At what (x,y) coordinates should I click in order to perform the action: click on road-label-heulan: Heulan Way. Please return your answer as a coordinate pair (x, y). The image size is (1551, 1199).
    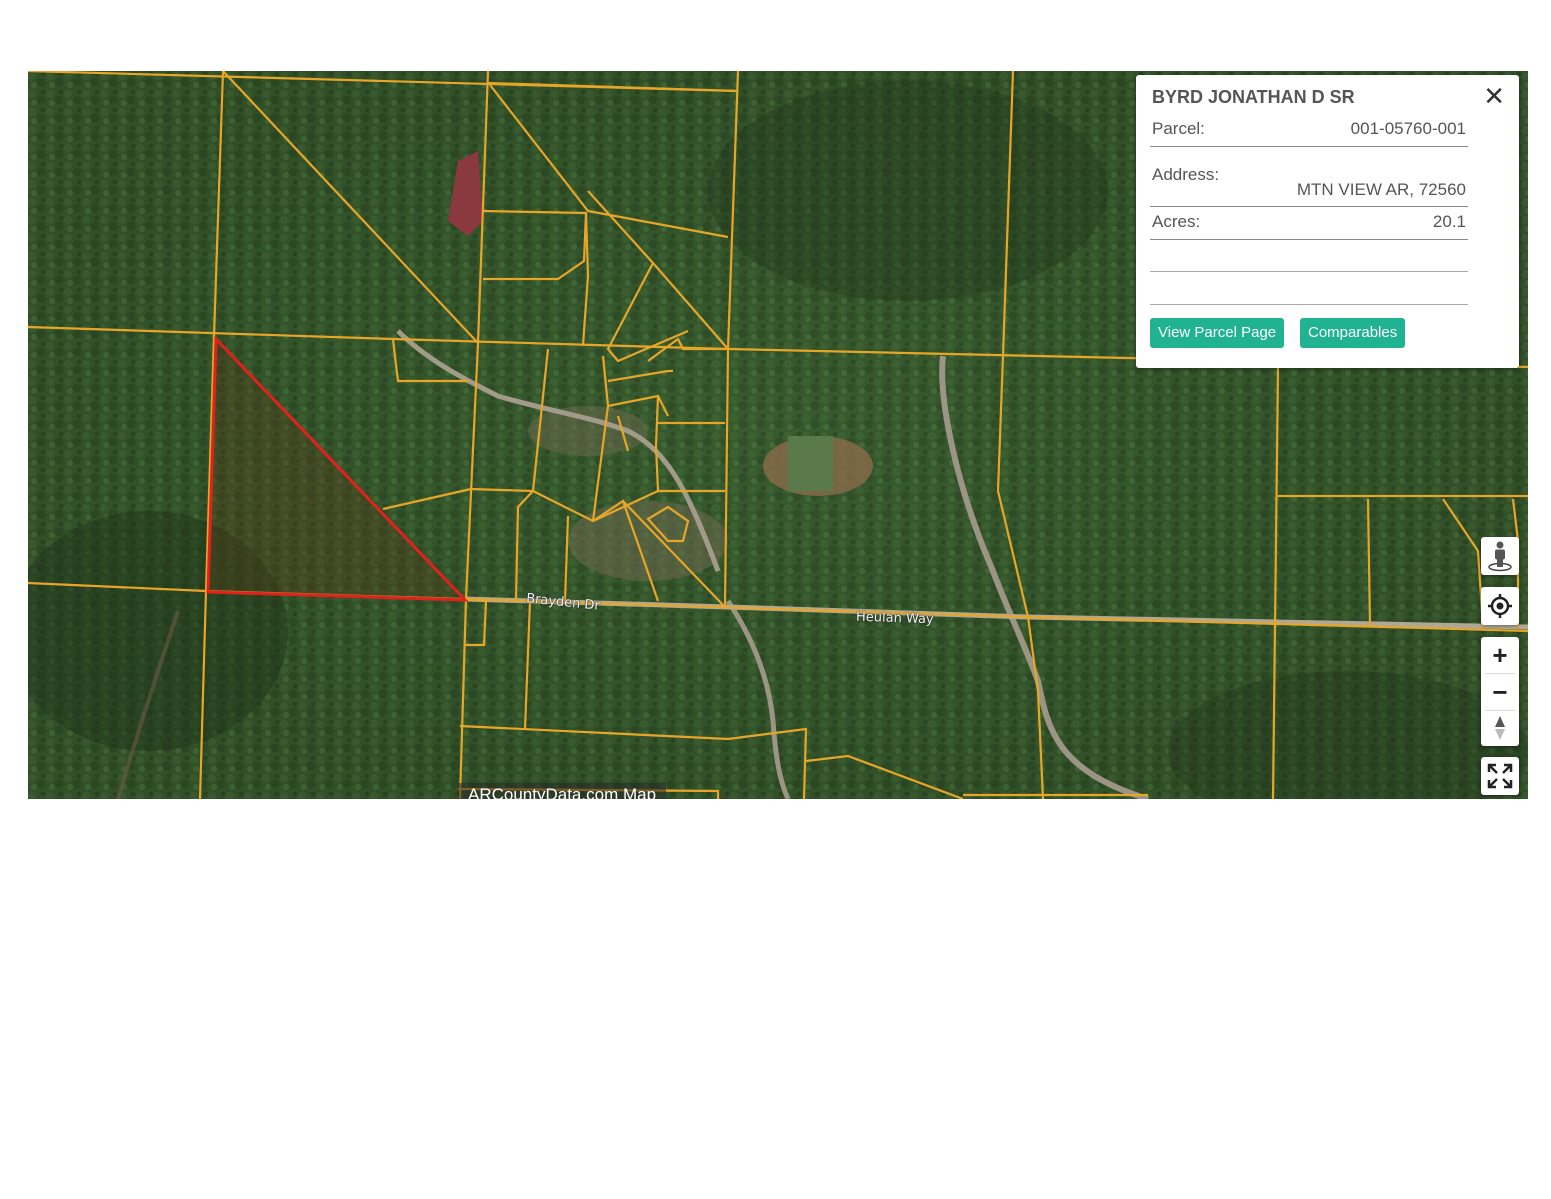
    Looking at the image, I should click on (894, 618).